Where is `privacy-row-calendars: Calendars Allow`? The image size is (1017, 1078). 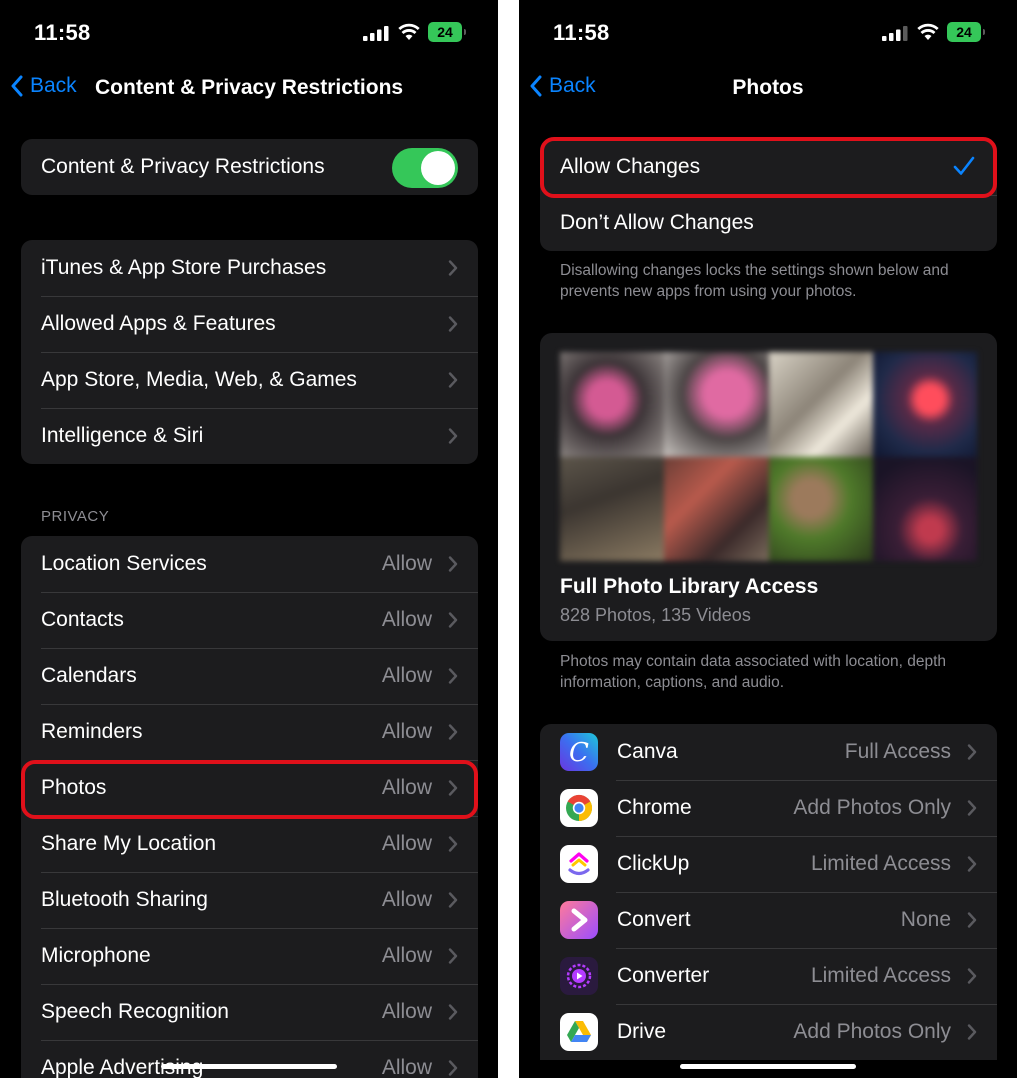
privacy-row-calendars: Calendars Allow is located at coordinates (249, 676).